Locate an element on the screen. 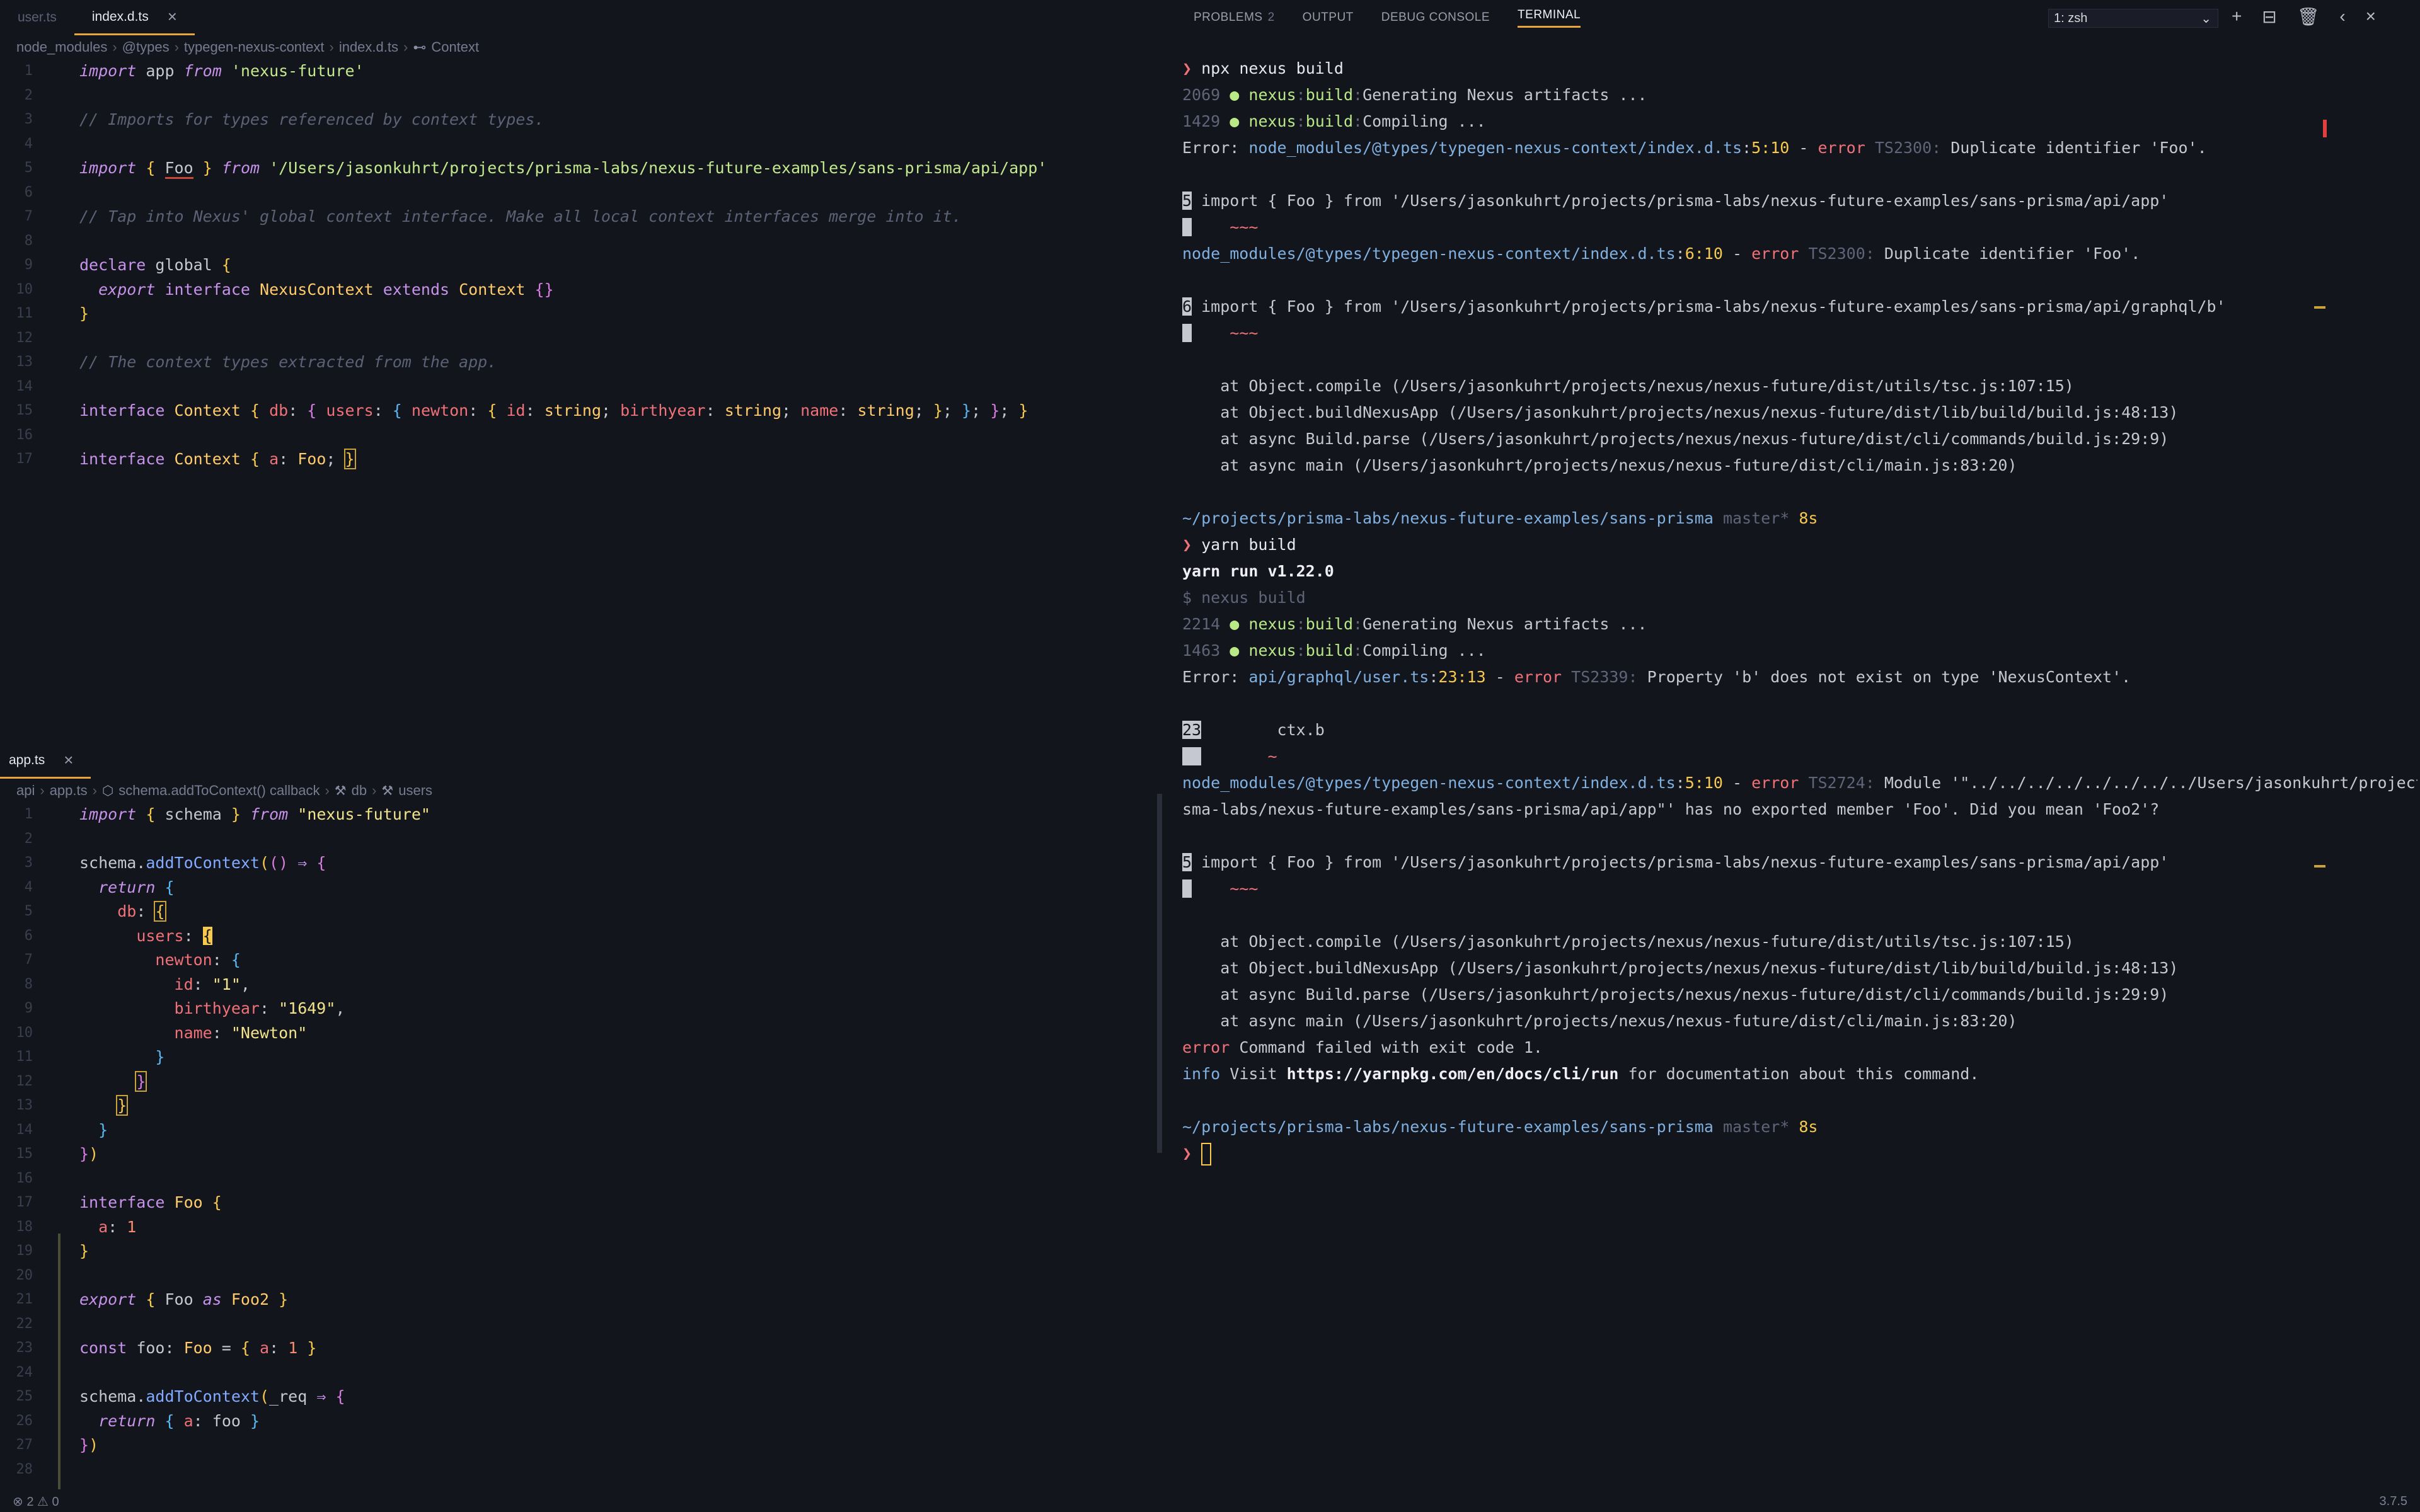  code-line: const foo: Foo = { a: 1 } is located at coordinates (198, 1348).